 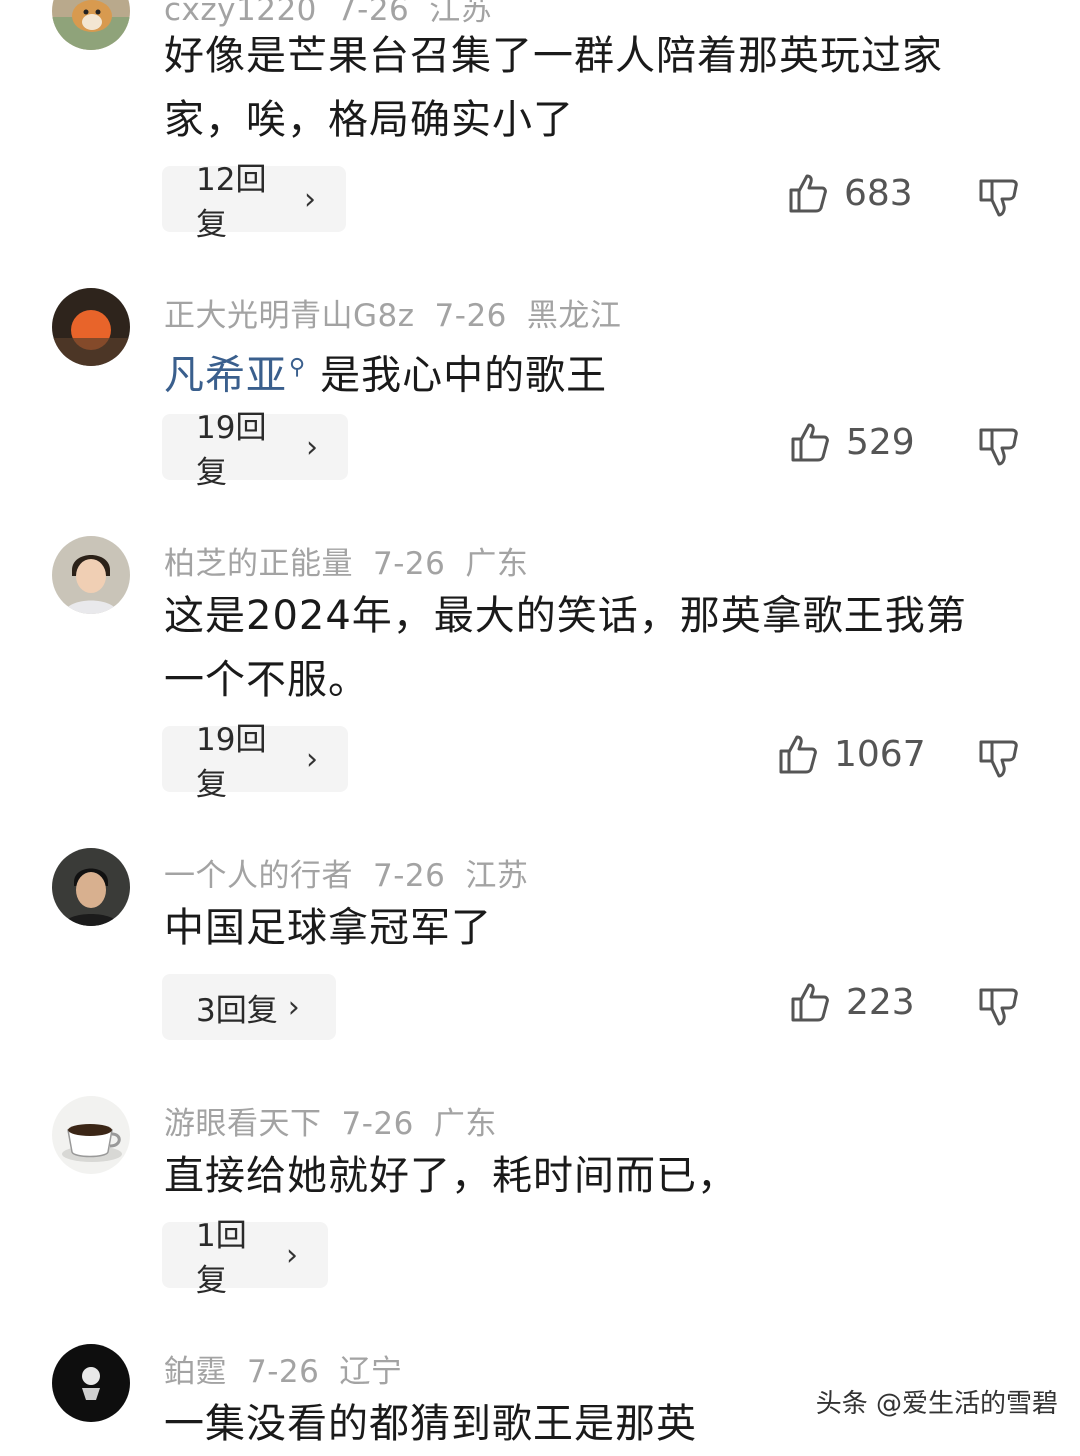 What do you see at coordinates (231, 202) in the screenshot?
I see `reply-count: 12回复` at bounding box center [231, 202].